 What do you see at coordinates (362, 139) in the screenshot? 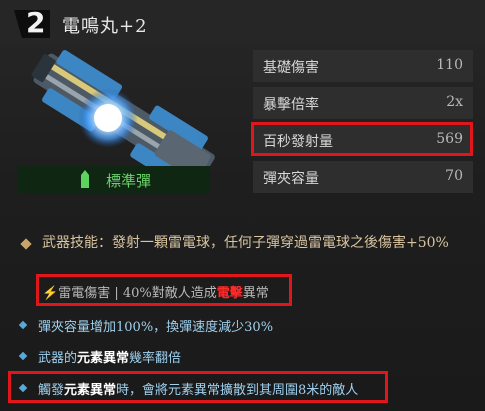
I see `highlight-box-fire-rate` at bounding box center [362, 139].